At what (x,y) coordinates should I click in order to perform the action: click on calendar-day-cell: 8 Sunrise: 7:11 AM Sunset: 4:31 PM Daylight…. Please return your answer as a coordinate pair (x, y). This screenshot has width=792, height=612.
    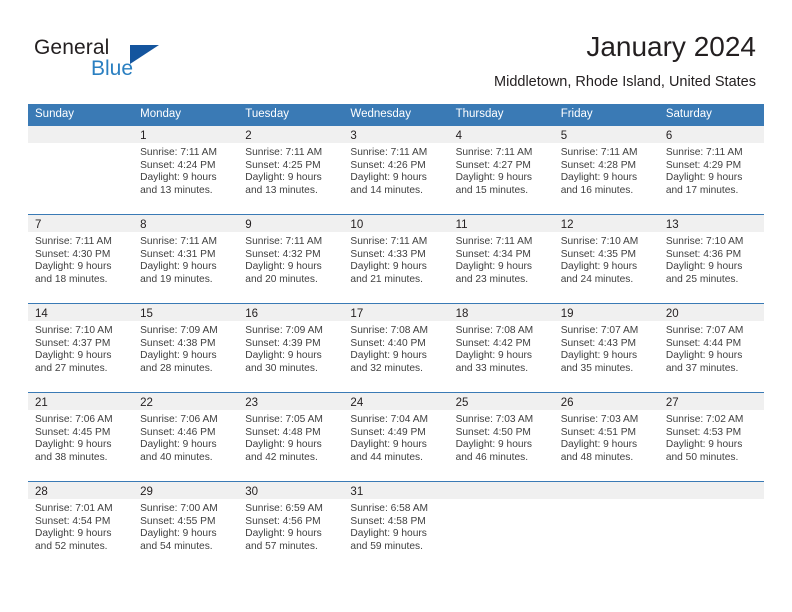
    Looking at the image, I should click on (186, 259).